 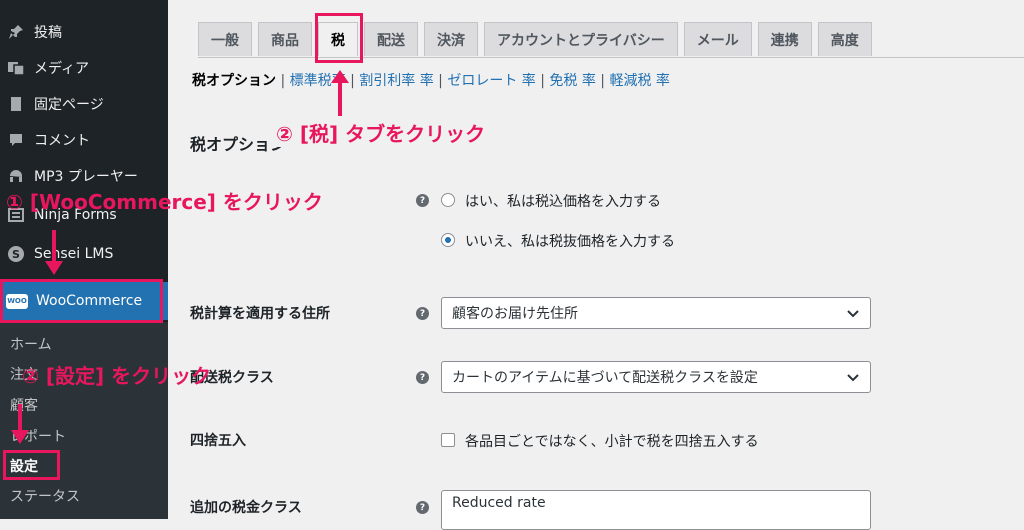 I want to click on select-value: 顧客のお届け先住所, so click(x=515, y=314).